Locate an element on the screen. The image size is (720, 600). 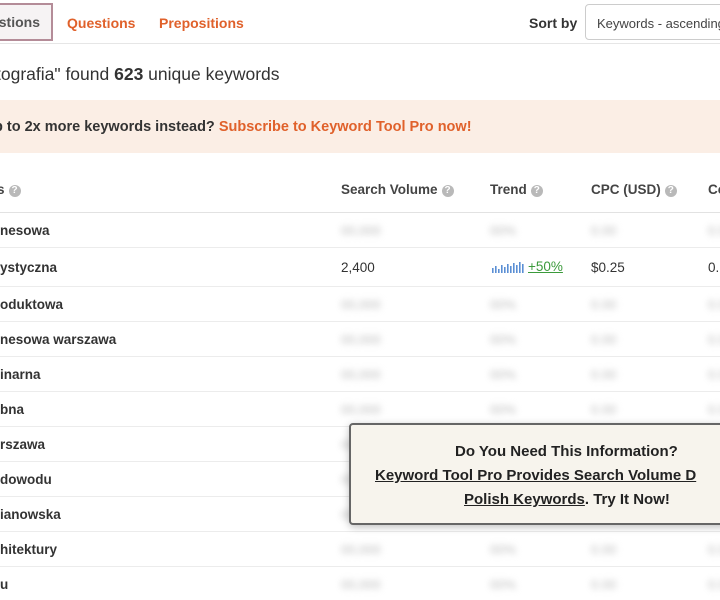
keyword-cell: hitektury is located at coordinates (28, 549).